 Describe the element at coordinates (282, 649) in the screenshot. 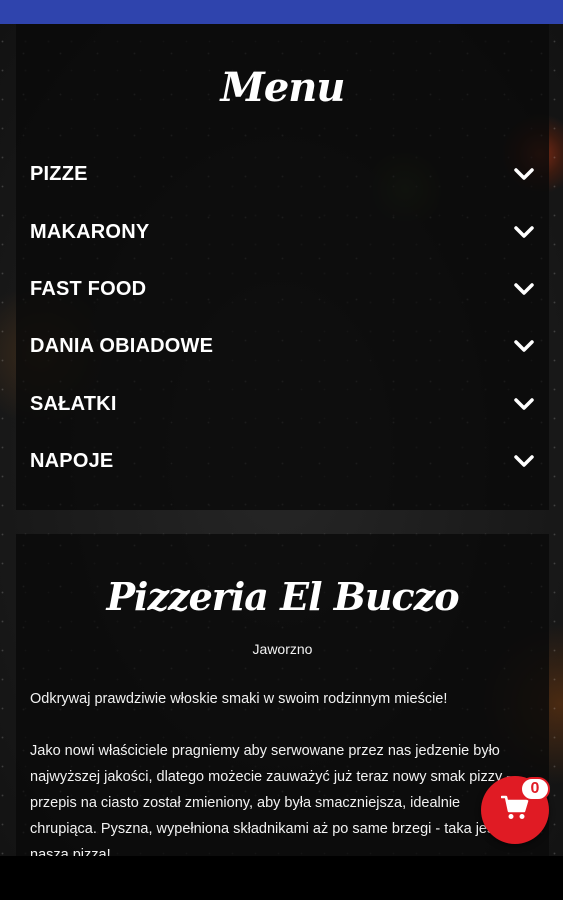

I see `restaurant-city: Jaworzno` at that location.